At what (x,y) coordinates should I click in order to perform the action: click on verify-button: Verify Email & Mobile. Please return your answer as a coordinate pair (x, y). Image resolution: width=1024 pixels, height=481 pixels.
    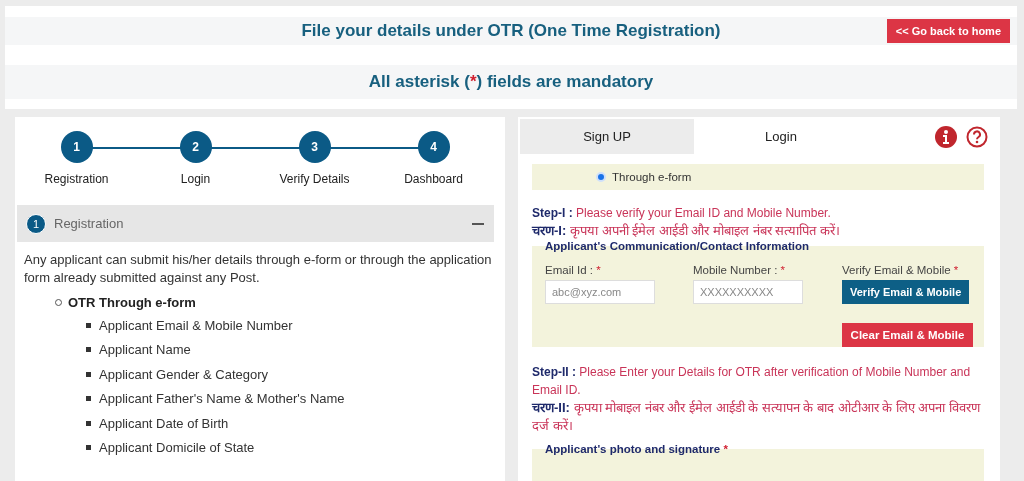
    Looking at the image, I should click on (906, 292).